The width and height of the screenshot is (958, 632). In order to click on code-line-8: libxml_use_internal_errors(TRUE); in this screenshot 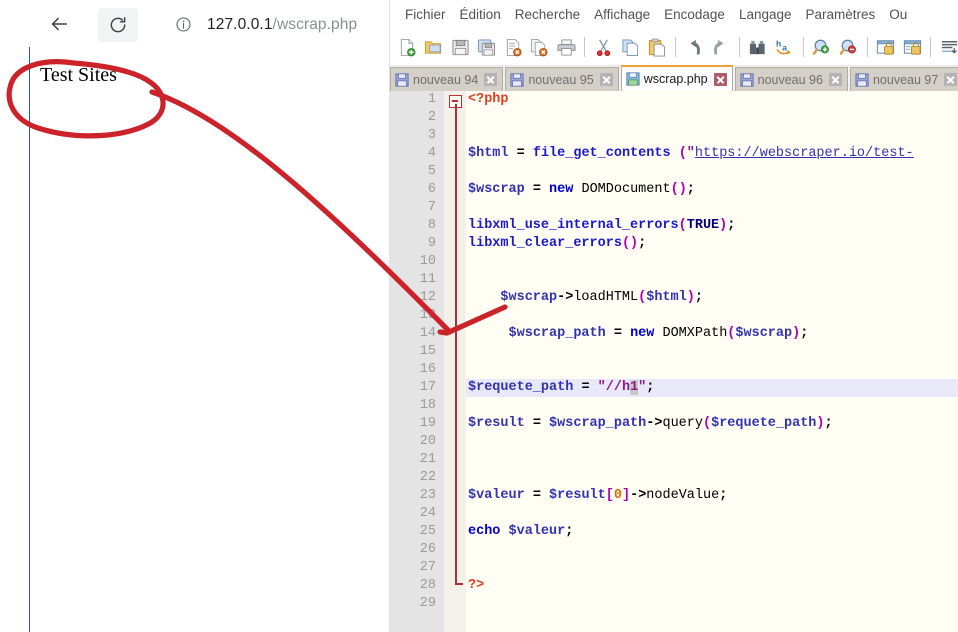, I will do `click(601, 226)`.